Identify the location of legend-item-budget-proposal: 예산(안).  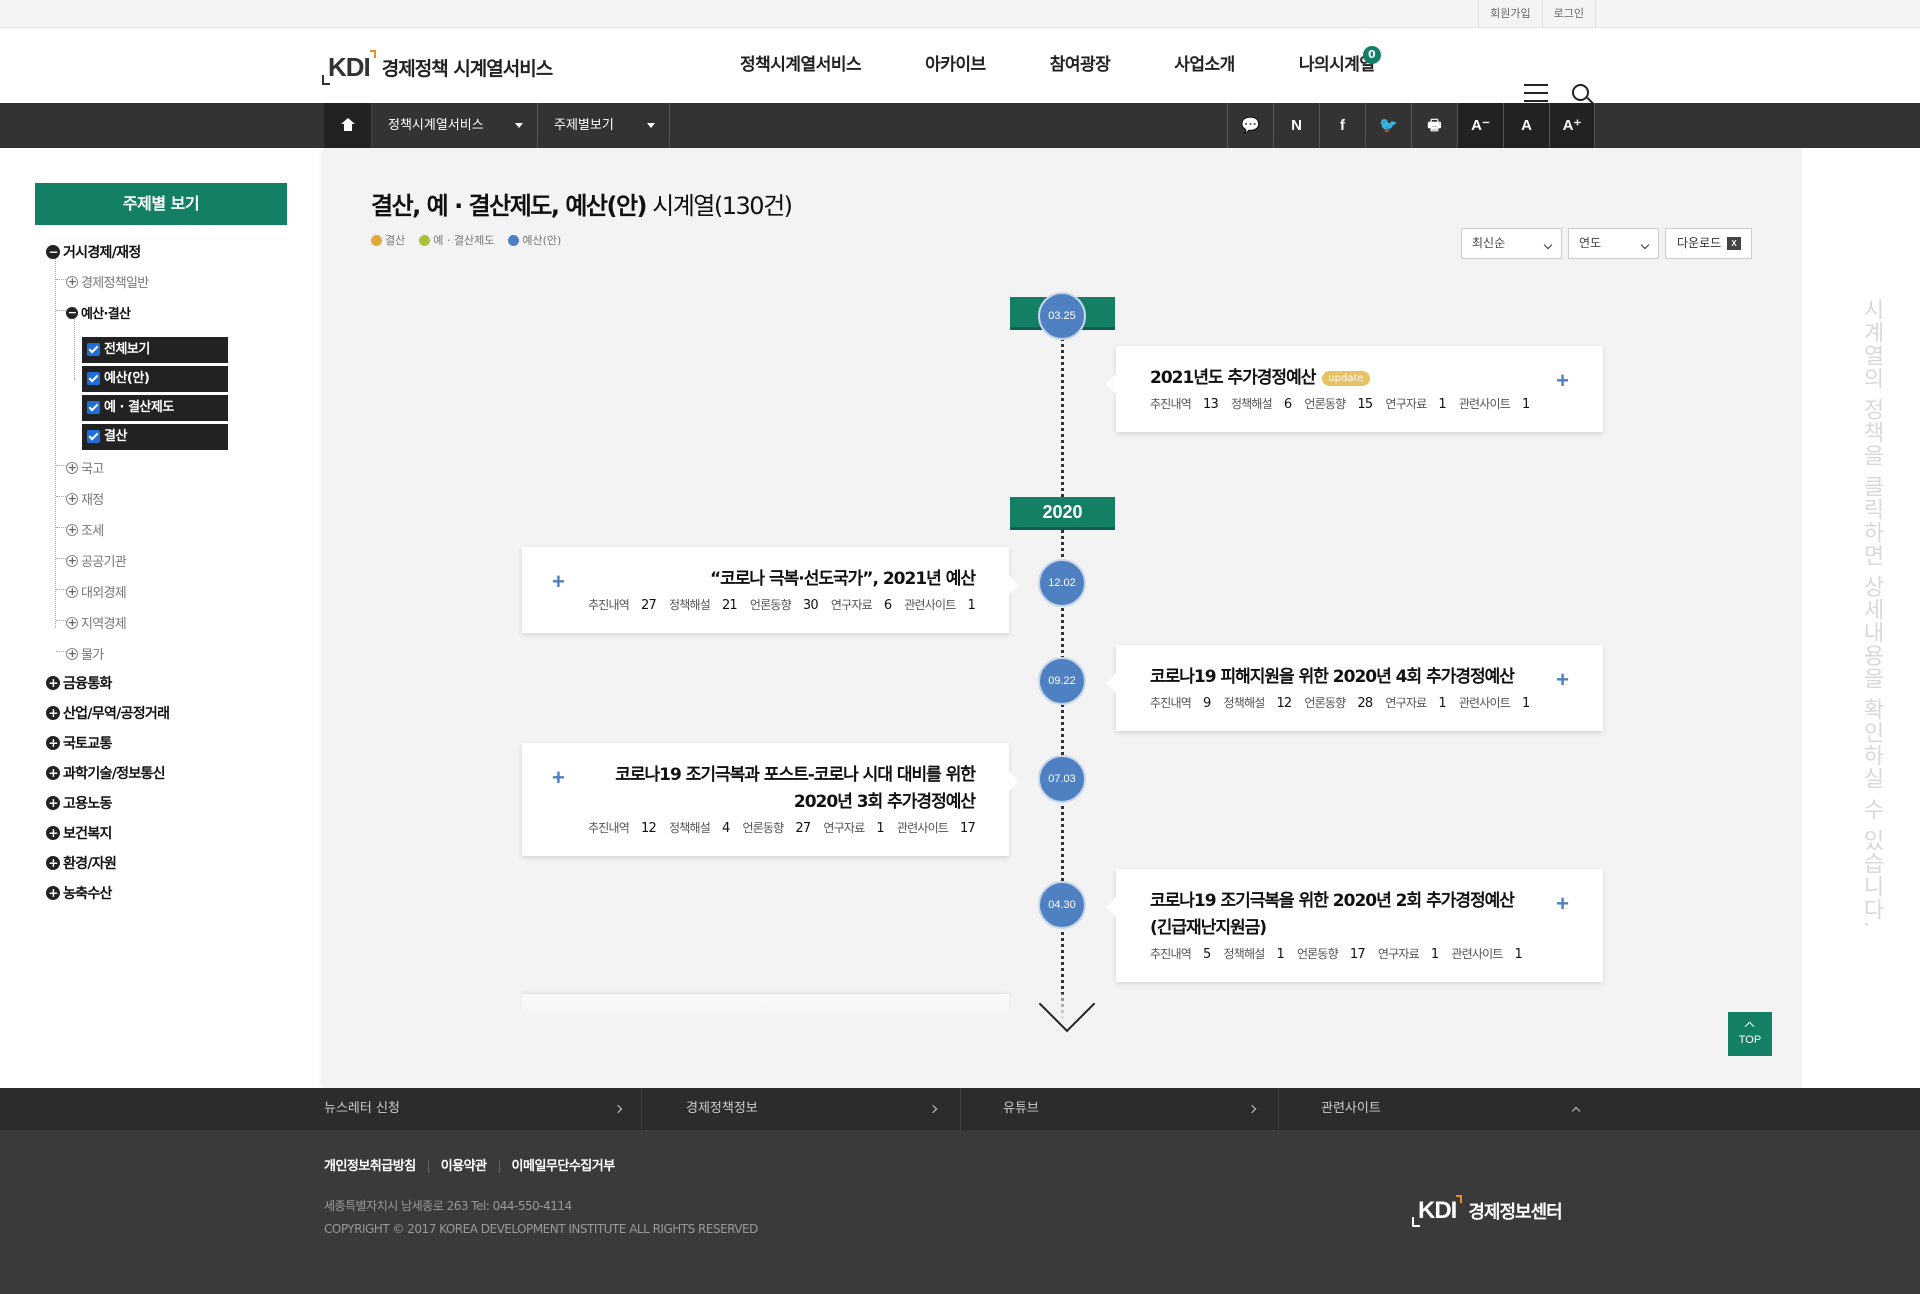
(534, 240).